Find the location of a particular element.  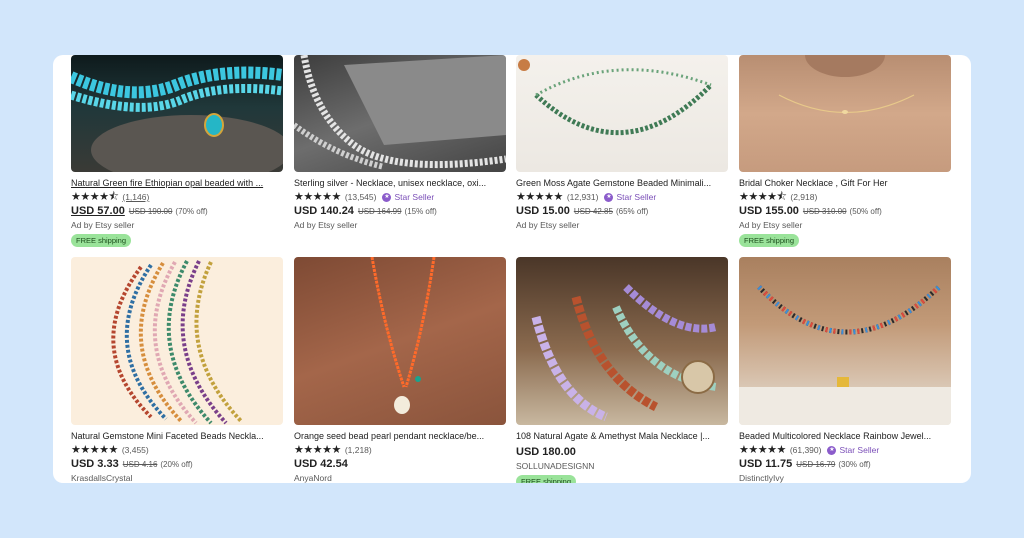

rating: ★★★★★ (3,455) is located at coordinates (177, 450).